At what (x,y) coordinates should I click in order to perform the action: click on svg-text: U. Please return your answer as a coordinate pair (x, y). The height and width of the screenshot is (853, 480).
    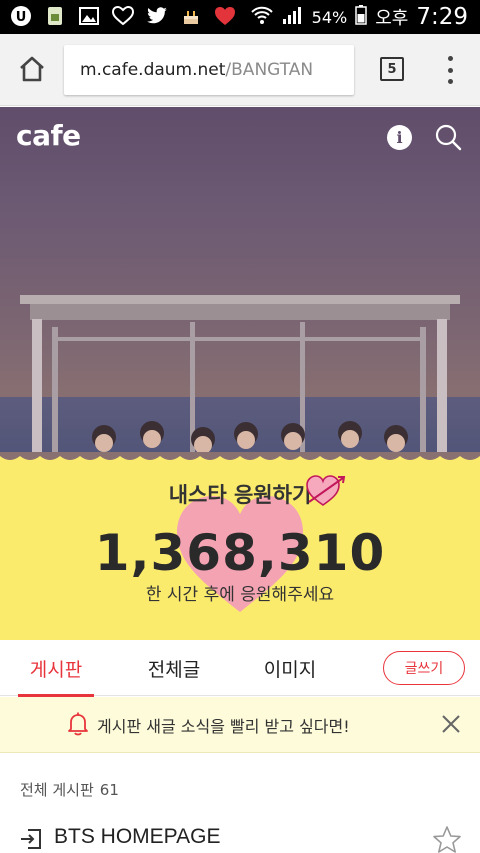
    Looking at the image, I should click on (21, 17).